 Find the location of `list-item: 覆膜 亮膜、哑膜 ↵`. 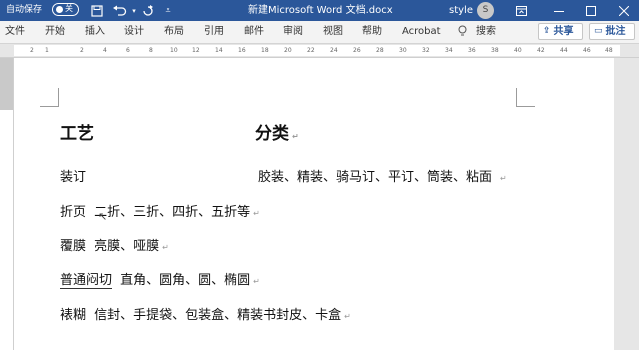

list-item: 覆膜 亮膜、哑膜 ↵ is located at coordinates (114, 247).